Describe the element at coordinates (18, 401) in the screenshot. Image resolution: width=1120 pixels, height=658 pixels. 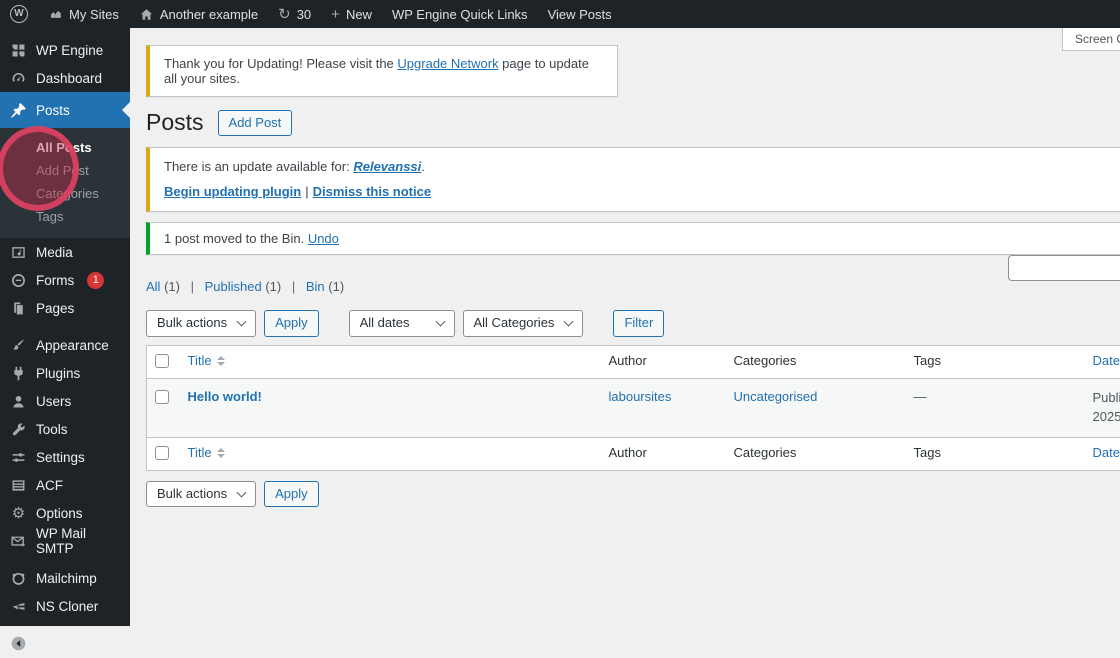
I see `user-icon` at that location.